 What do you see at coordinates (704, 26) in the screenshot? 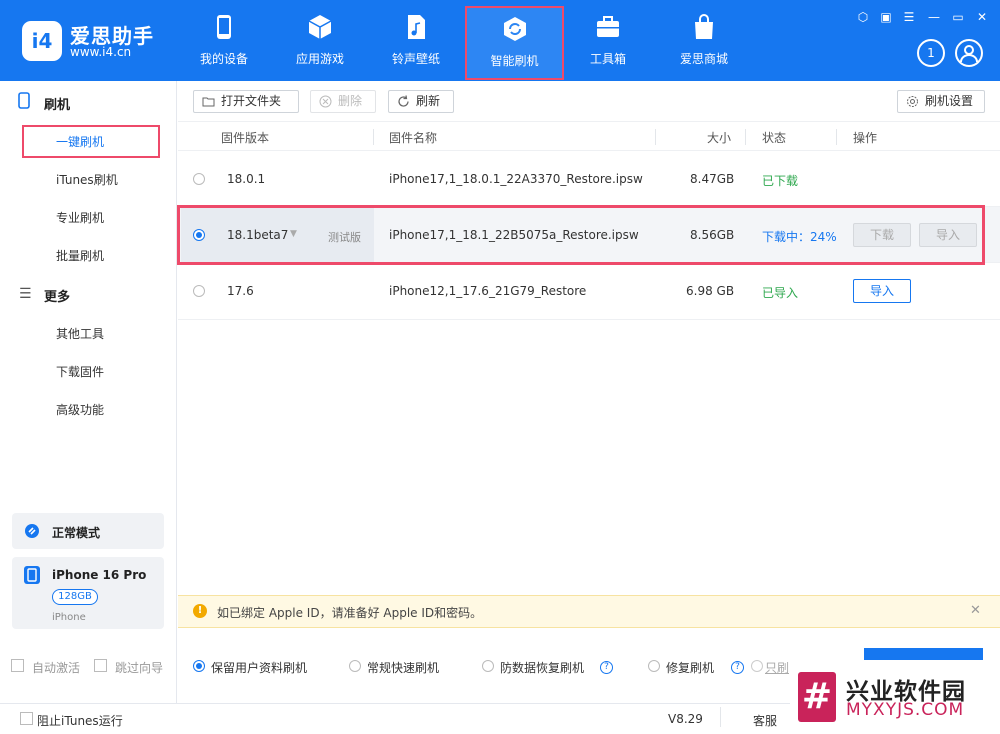
I see `shopping-bag-icon` at bounding box center [704, 26].